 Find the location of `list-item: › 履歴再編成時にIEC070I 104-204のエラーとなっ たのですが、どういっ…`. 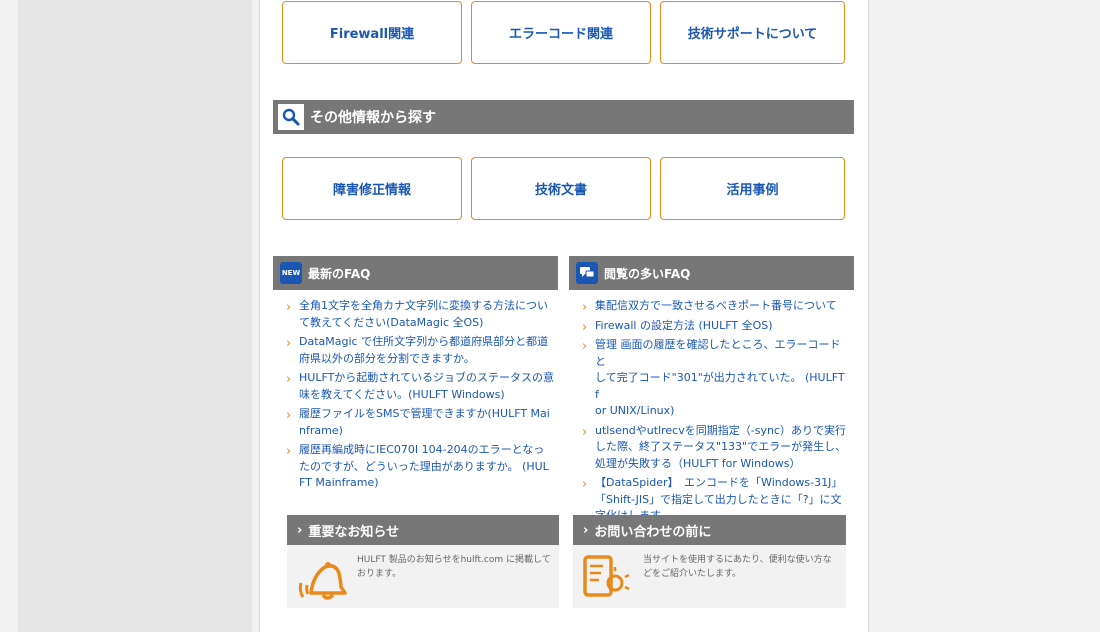

list-item: › 履歴再編成時にIEC070I 104-204のエラーとなっ たのですが、どういっ… is located at coordinates (420, 467).